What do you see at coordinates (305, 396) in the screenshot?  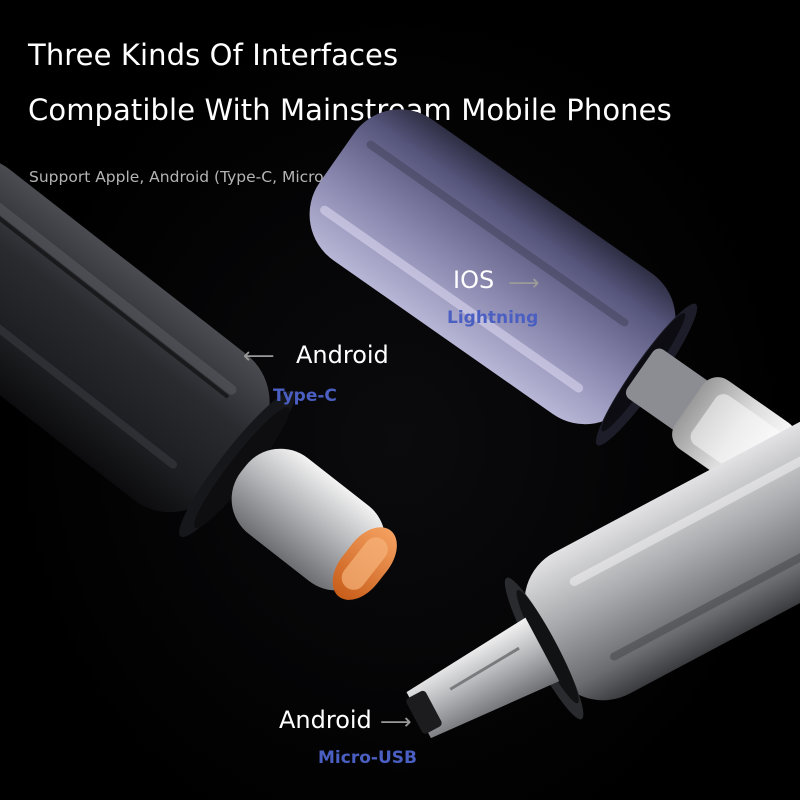 I see `type-c-label: Type-C` at bounding box center [305, 396].